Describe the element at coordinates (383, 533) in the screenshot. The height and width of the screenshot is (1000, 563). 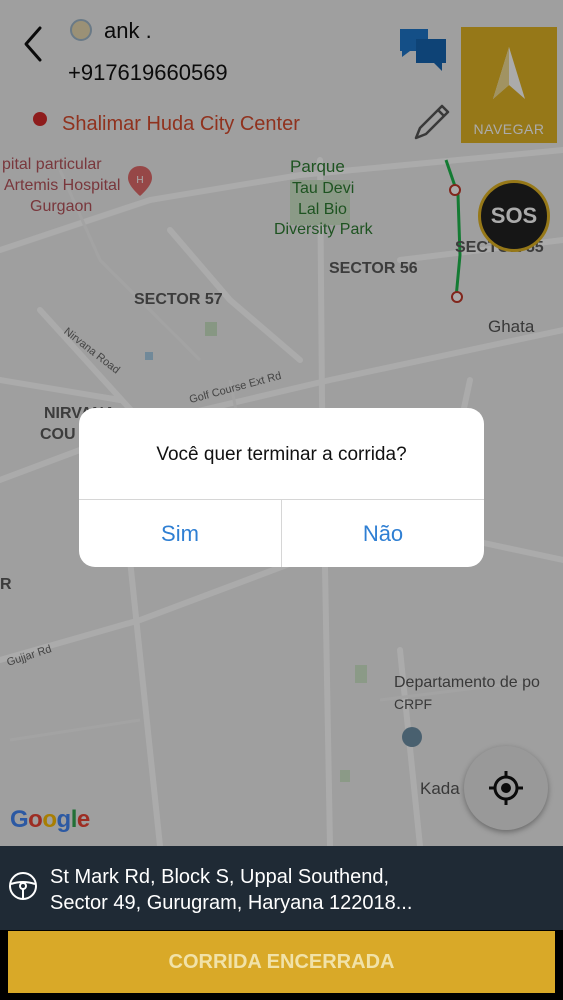
I see `dialog-no-button: Não` at that location.